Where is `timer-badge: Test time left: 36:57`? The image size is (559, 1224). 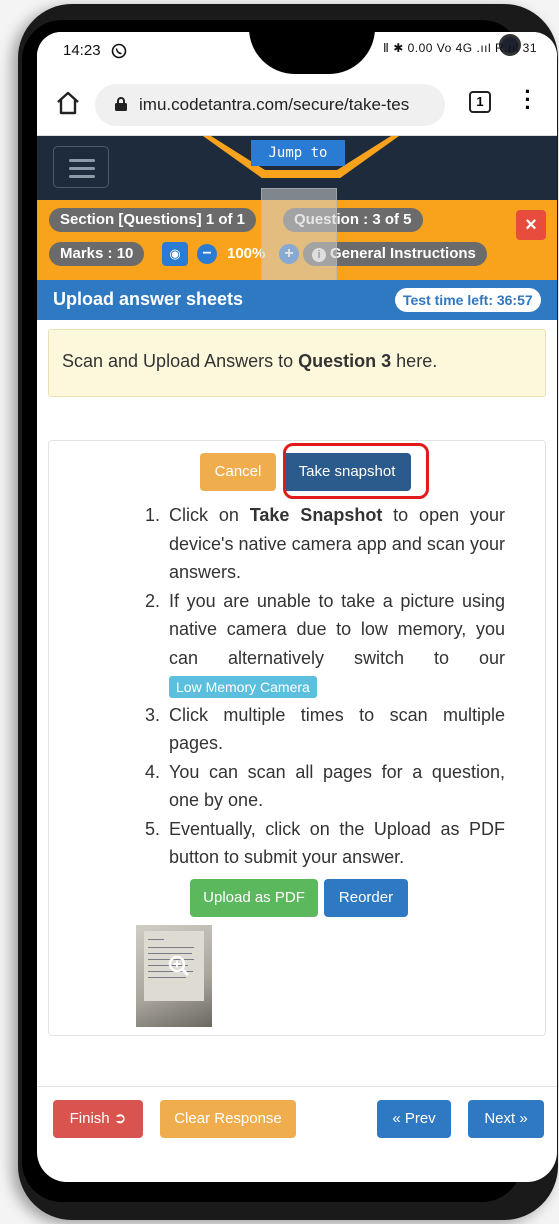 timer-badge: Test time left: 36:57 is located at coordinates (468, 300).